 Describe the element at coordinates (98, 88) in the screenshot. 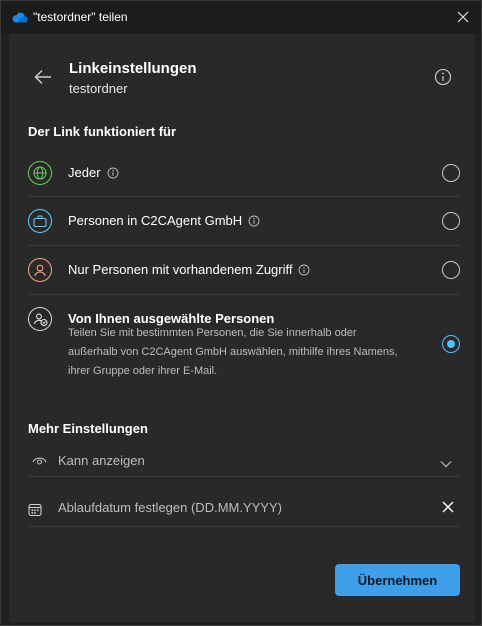

I see `folder-name: testordner` at that location.